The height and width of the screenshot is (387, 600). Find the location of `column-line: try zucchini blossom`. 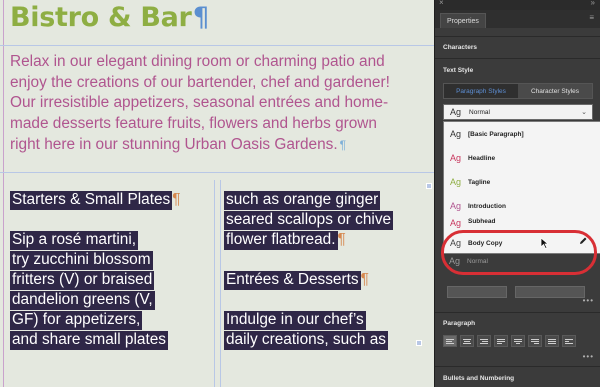

column-line: try zucchini blossom is located at coordinates (81, 260).